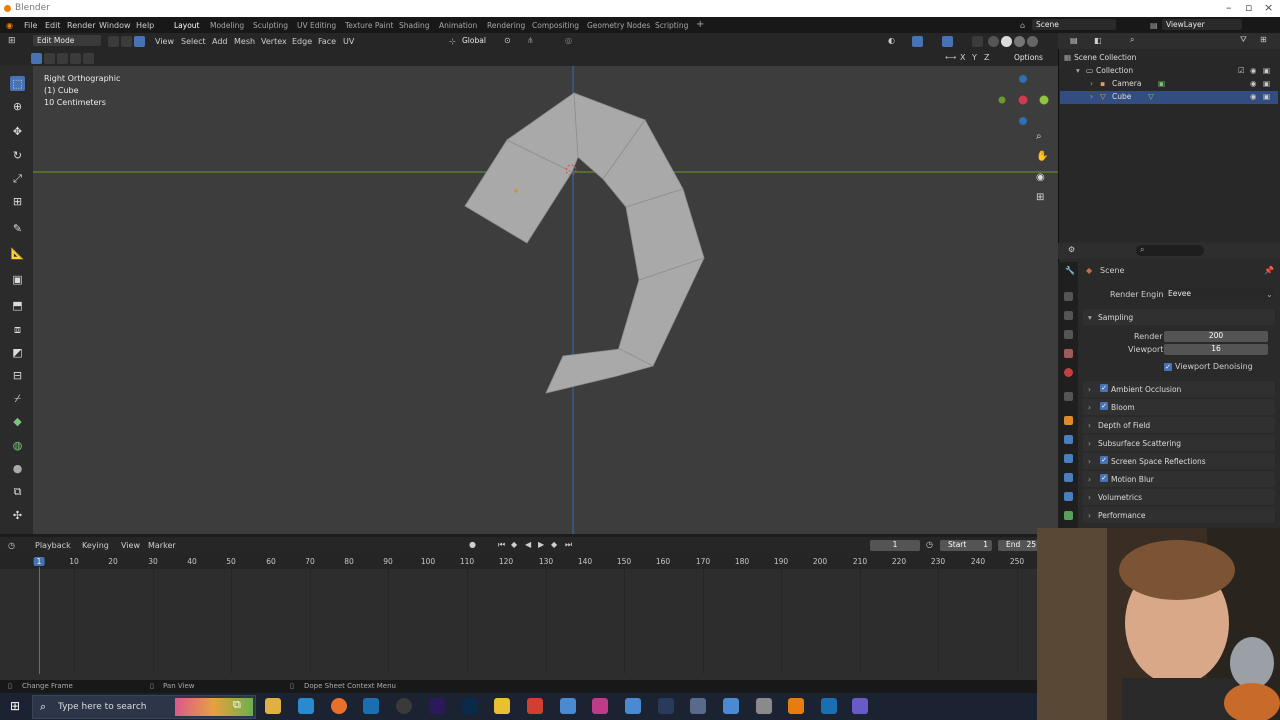  Describe the element at coordinates (479, 40) in the screenshot. I see `transform-orientation-selector: Global` at that location.